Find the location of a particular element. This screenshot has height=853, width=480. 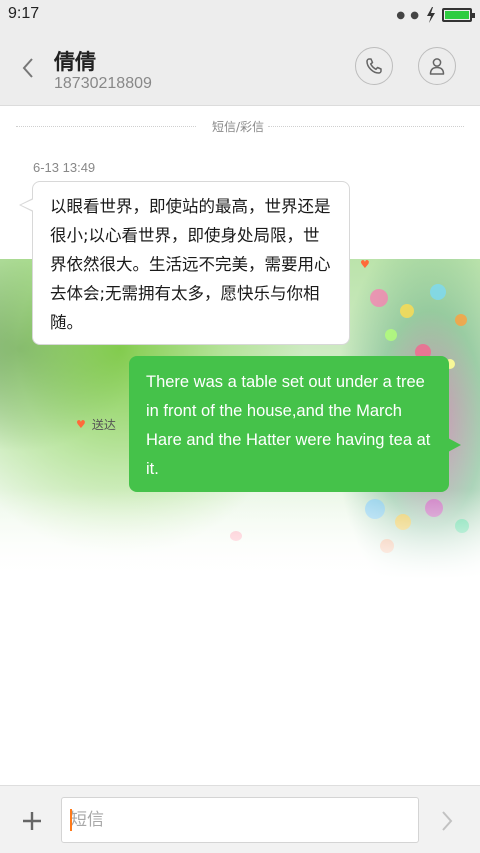

composer-bar is located at coordinates (240, 819).